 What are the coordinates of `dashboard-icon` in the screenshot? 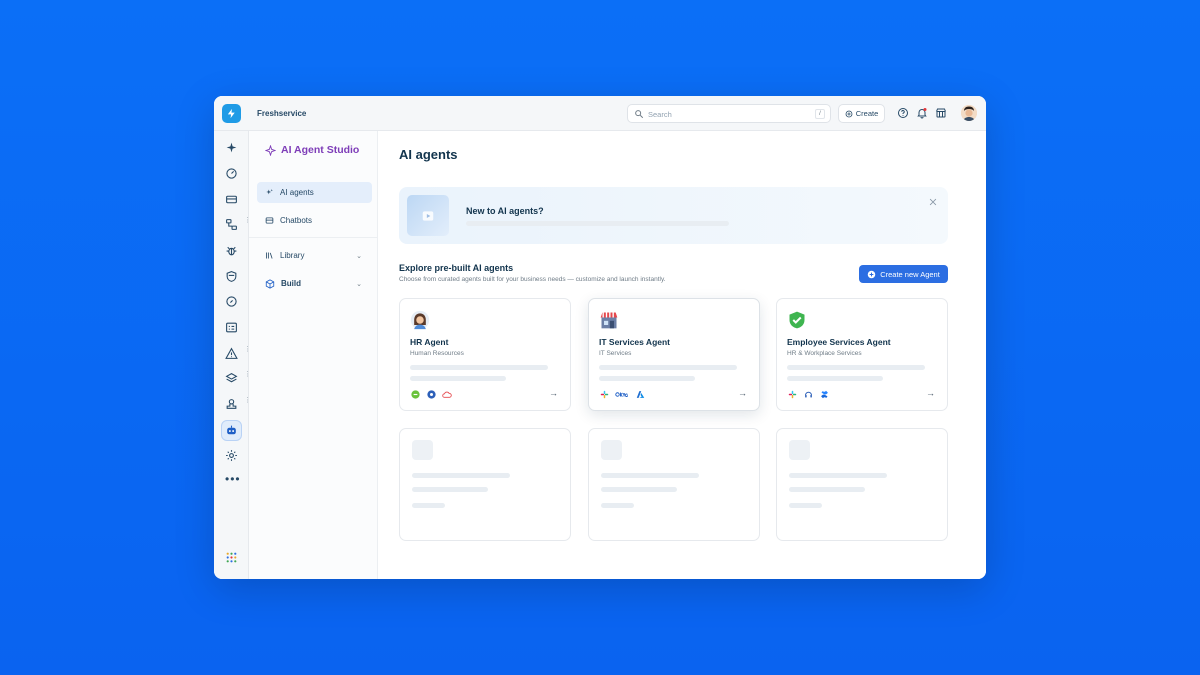 It's located at (231, 173).